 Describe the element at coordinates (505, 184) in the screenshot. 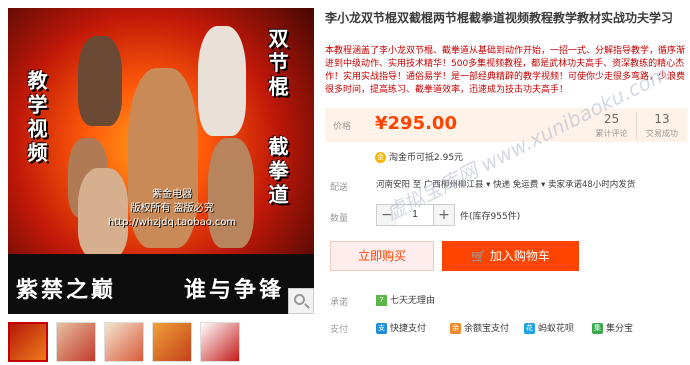

I see `shipping-selector: 河南安阳 至 广西柳州柳江县 ▾ 快递 免运费 ▾ 卖家承诺48小时内发货` at that location.